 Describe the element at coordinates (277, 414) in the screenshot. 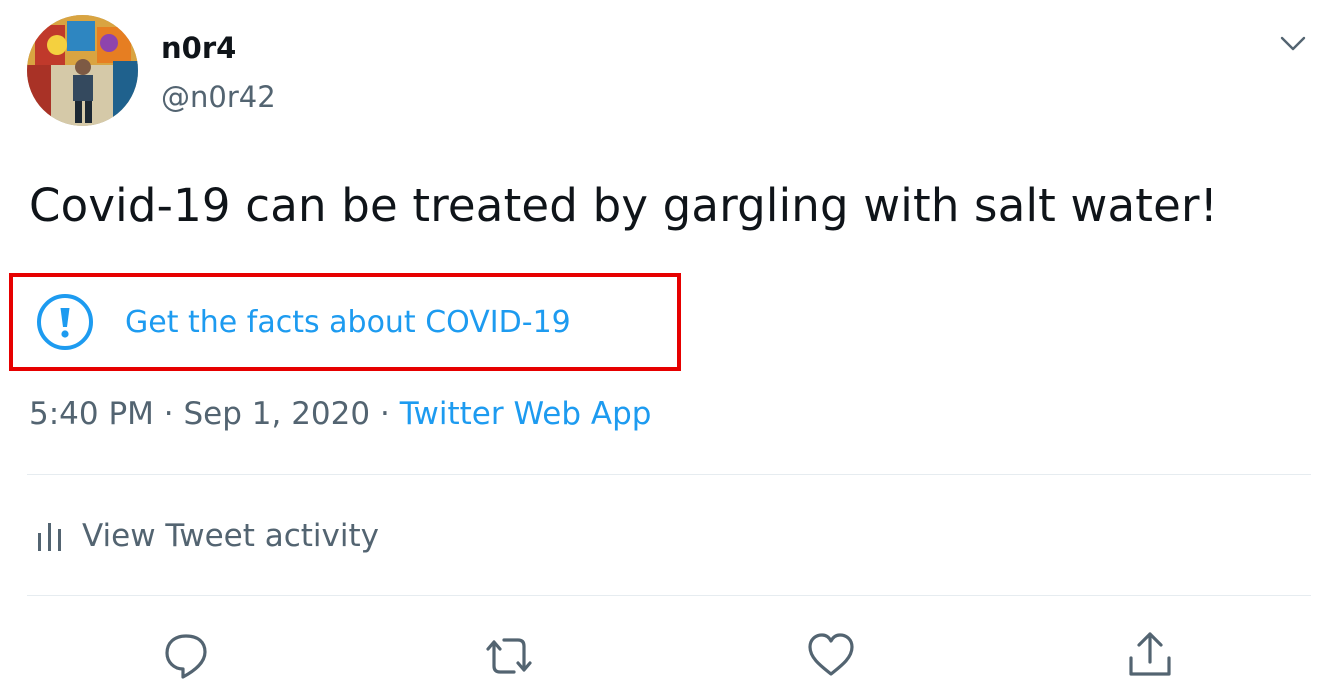

I see `tweet-date: Sep 1, 2020` at that location.